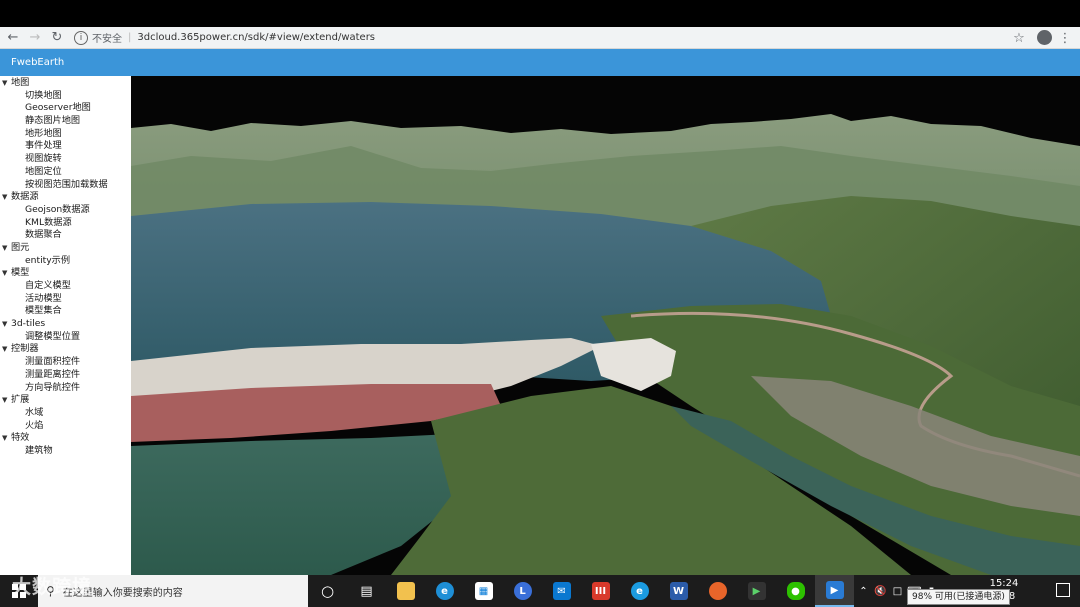  I want to click on tree-group-header: ▼ 特效, so click(65, 438).